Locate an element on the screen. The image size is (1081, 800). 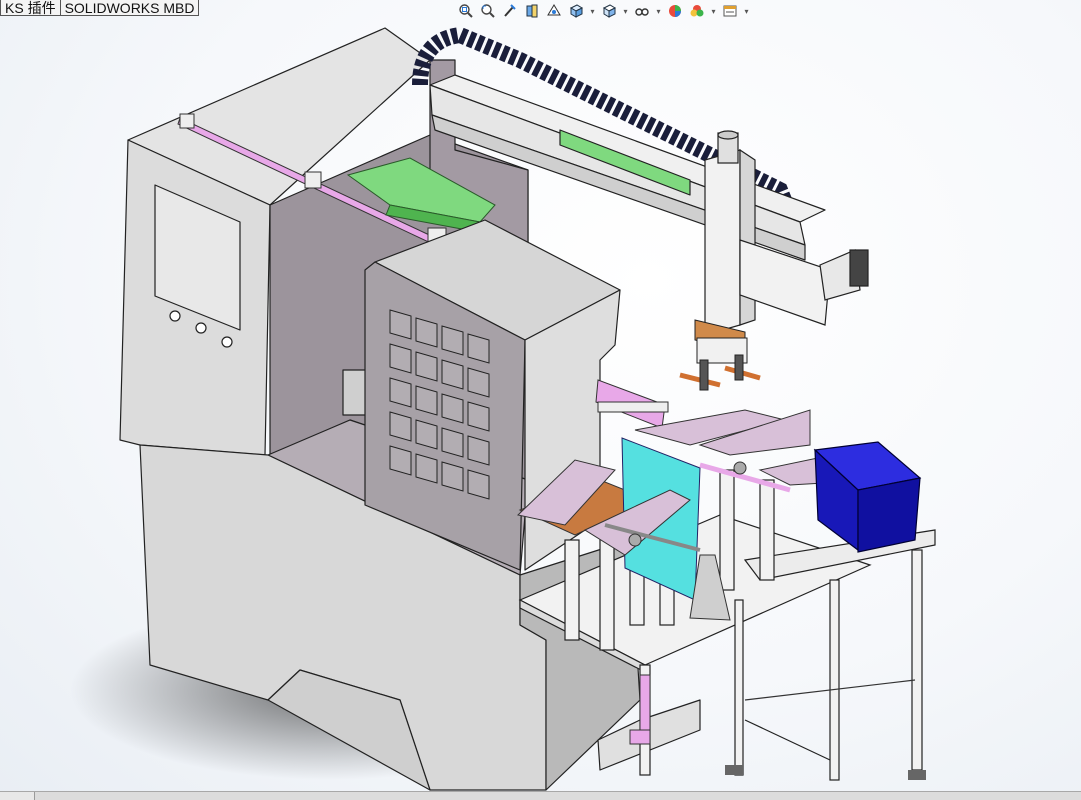
zoom-to-area-button is located at coordinates (488, 11).